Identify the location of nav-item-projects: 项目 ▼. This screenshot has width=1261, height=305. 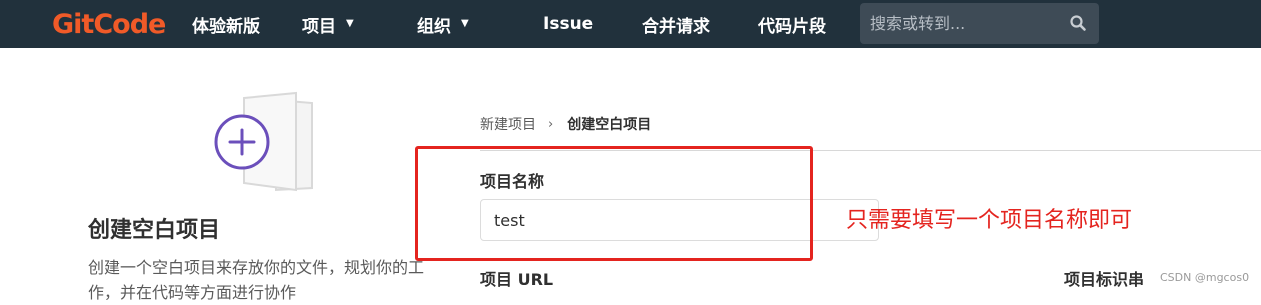
(328, 24).